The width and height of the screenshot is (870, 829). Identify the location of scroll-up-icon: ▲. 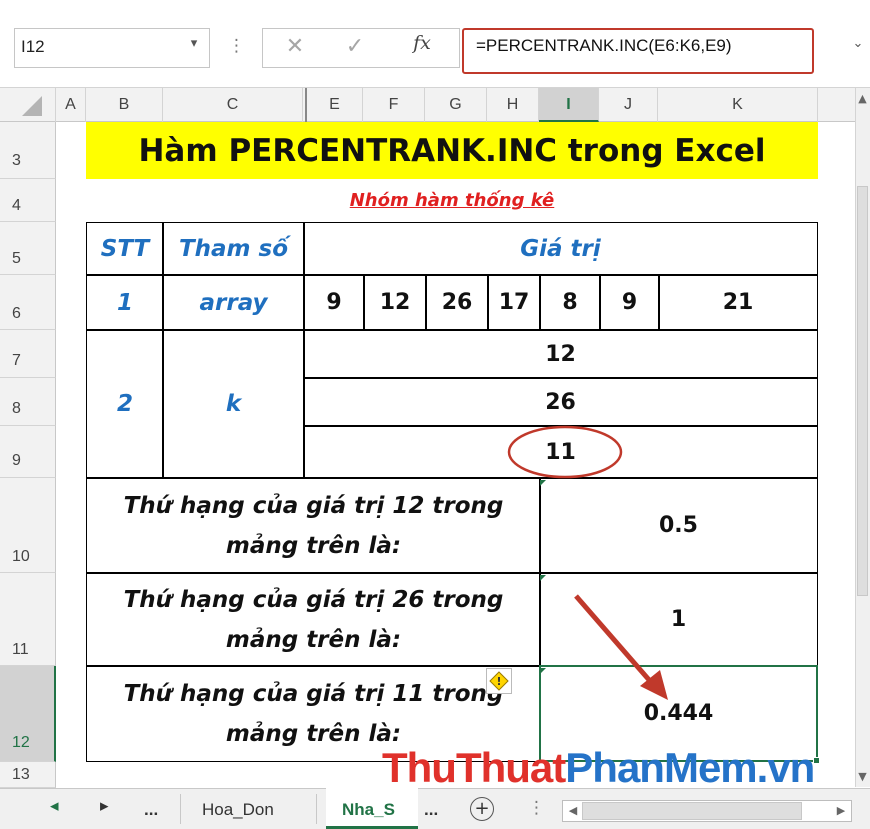
(862, 99).